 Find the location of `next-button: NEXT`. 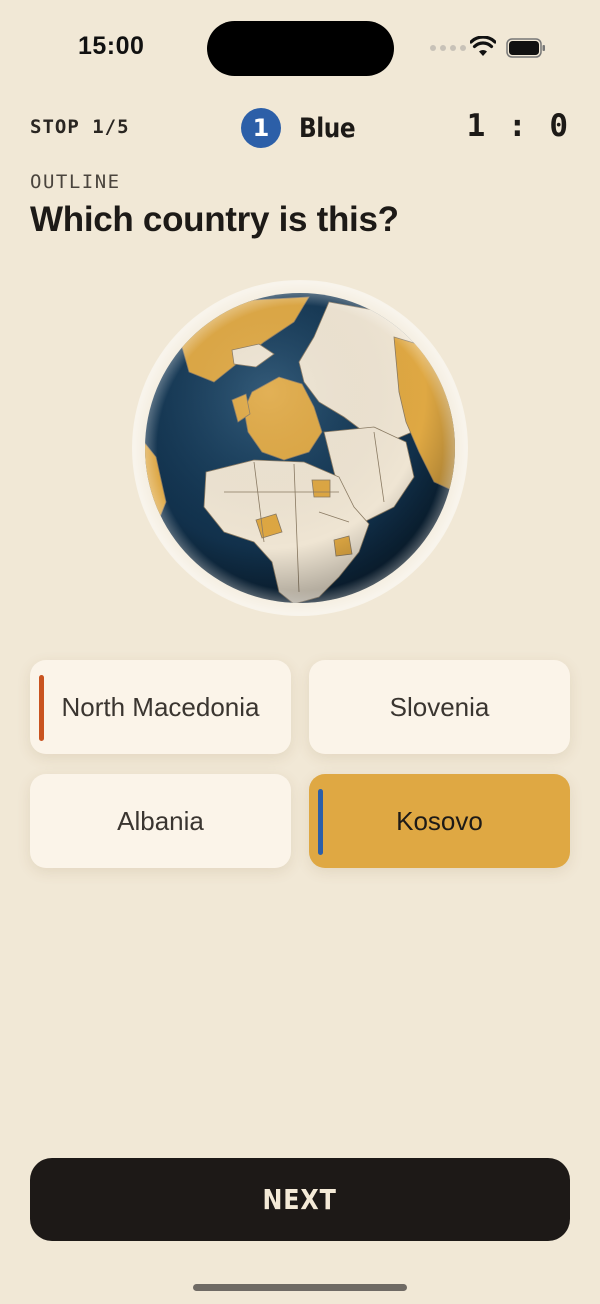

next-button: NEXT is located at coordinates (300, 1199).